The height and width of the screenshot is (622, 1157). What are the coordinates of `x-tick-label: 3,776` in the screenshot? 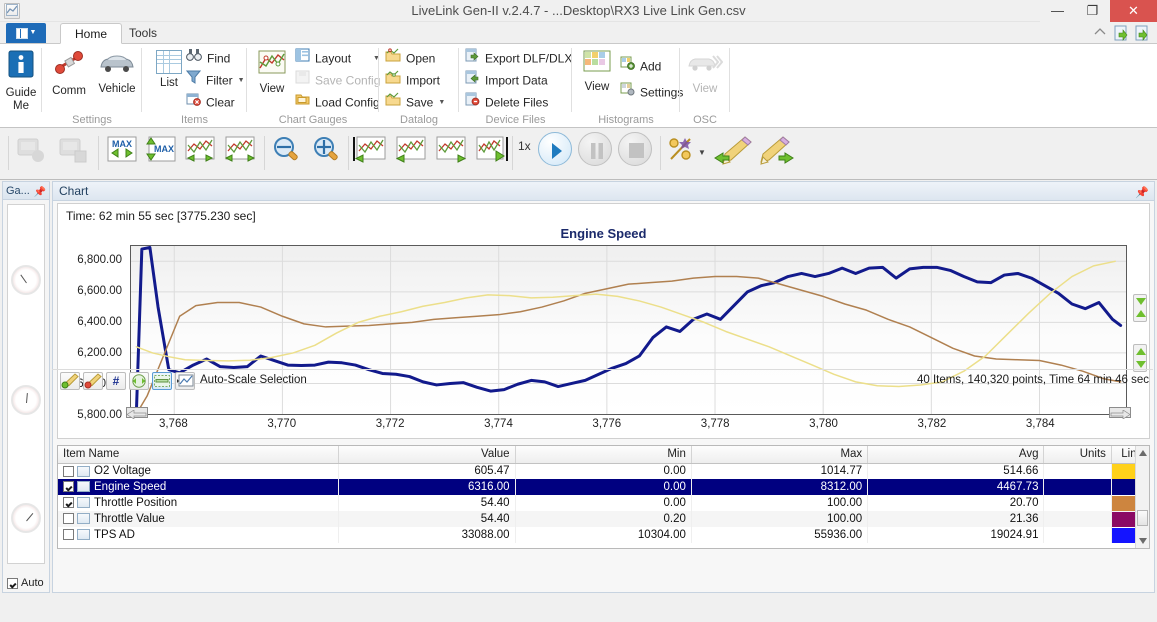 It's located at (607, 424).